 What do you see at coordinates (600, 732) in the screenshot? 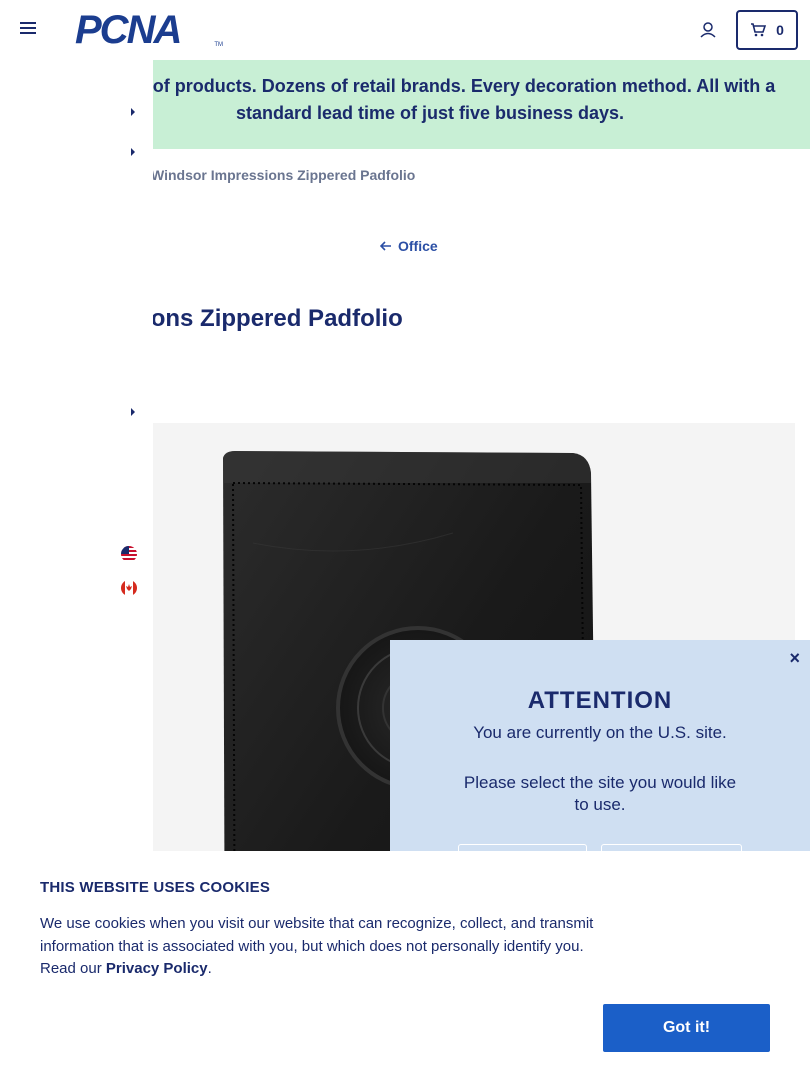
I see `dialog-message: You are currently on the U.S. site.` at bounding box center [600, 732].